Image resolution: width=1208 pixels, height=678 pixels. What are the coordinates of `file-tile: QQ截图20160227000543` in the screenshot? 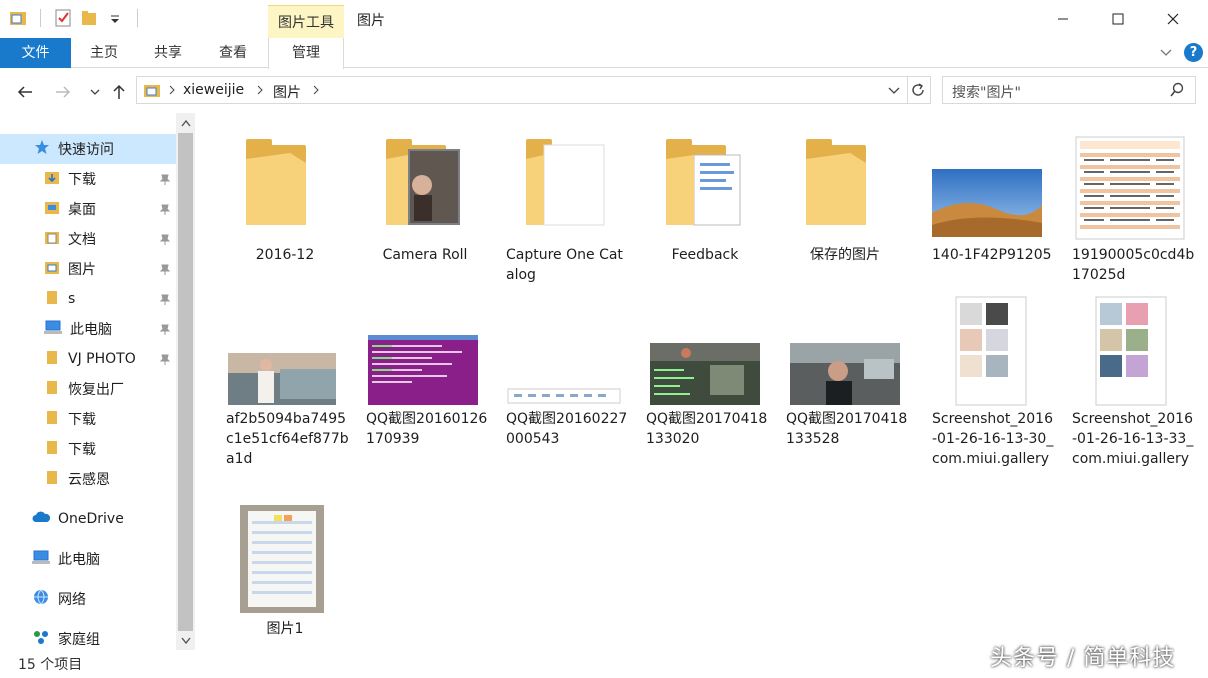 It's located at (565, 381).